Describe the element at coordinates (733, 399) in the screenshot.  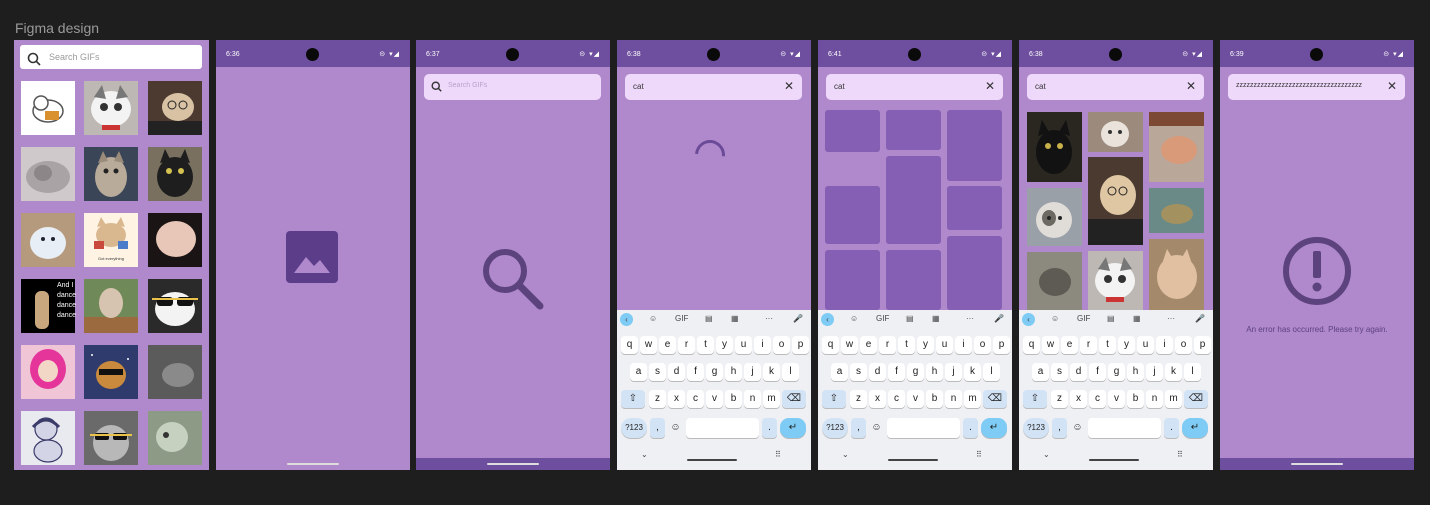
I see `key-b: b` at that location.